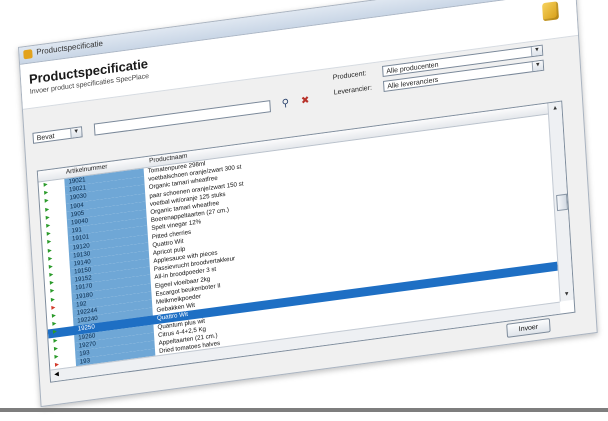  What do you see at coordinates (349, 76) in the screenshot?
I see `producent-label: Producent:` at bounding box center [349, 76].